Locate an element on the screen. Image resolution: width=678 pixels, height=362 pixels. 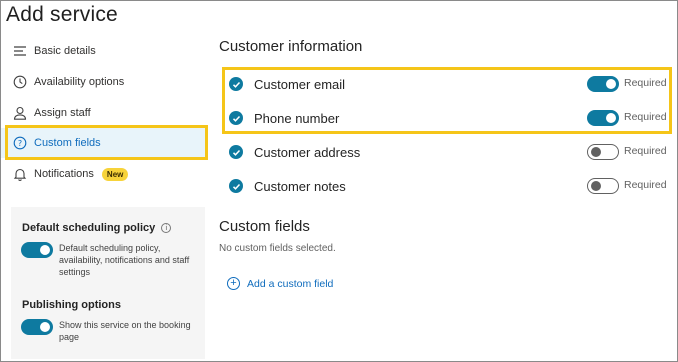
nav-item-label: Basic details is located at coordinates (65, 51).